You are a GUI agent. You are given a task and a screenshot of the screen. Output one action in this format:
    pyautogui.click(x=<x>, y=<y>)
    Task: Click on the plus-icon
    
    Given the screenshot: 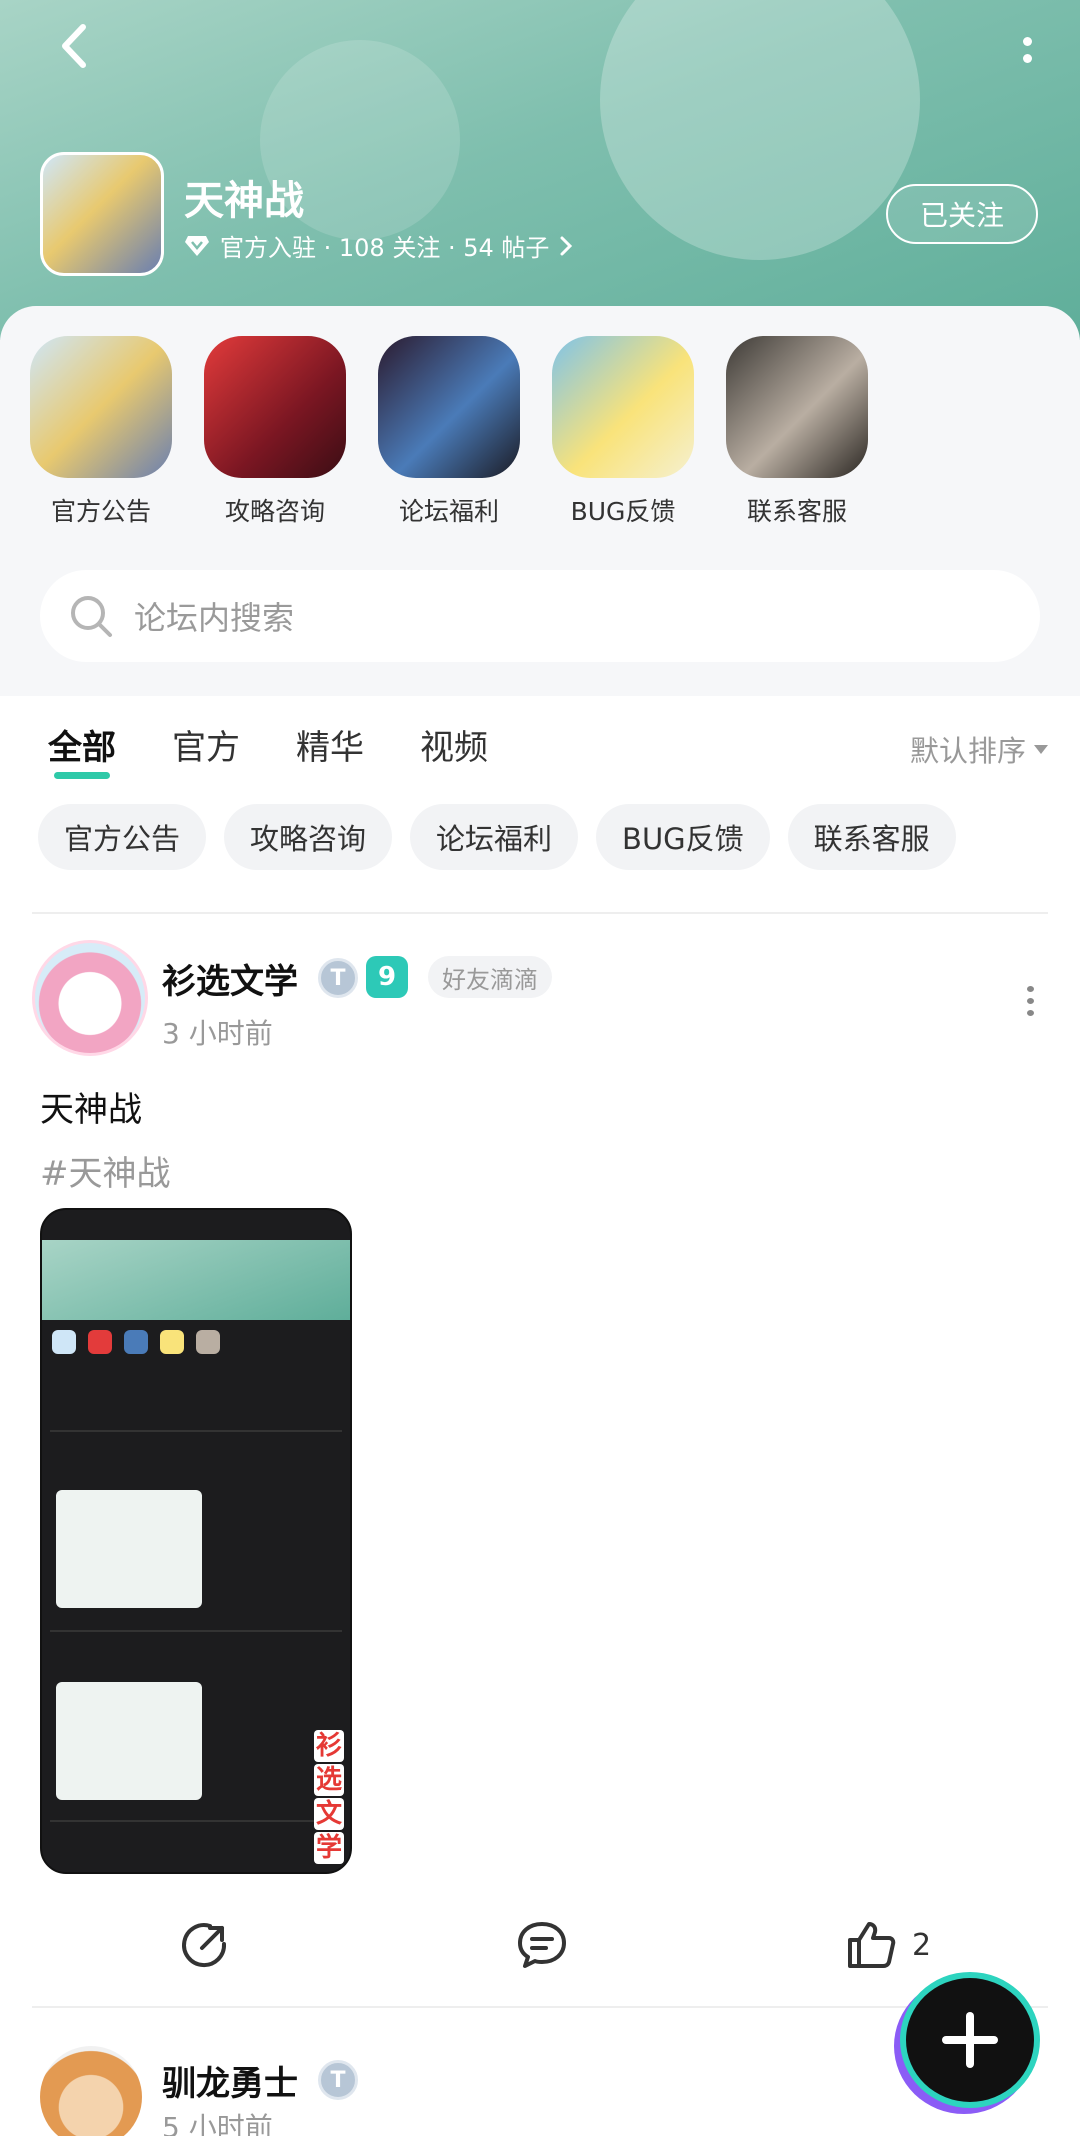 What is the action you would take?
    pyautogui.click(x=970, y=2040)
    